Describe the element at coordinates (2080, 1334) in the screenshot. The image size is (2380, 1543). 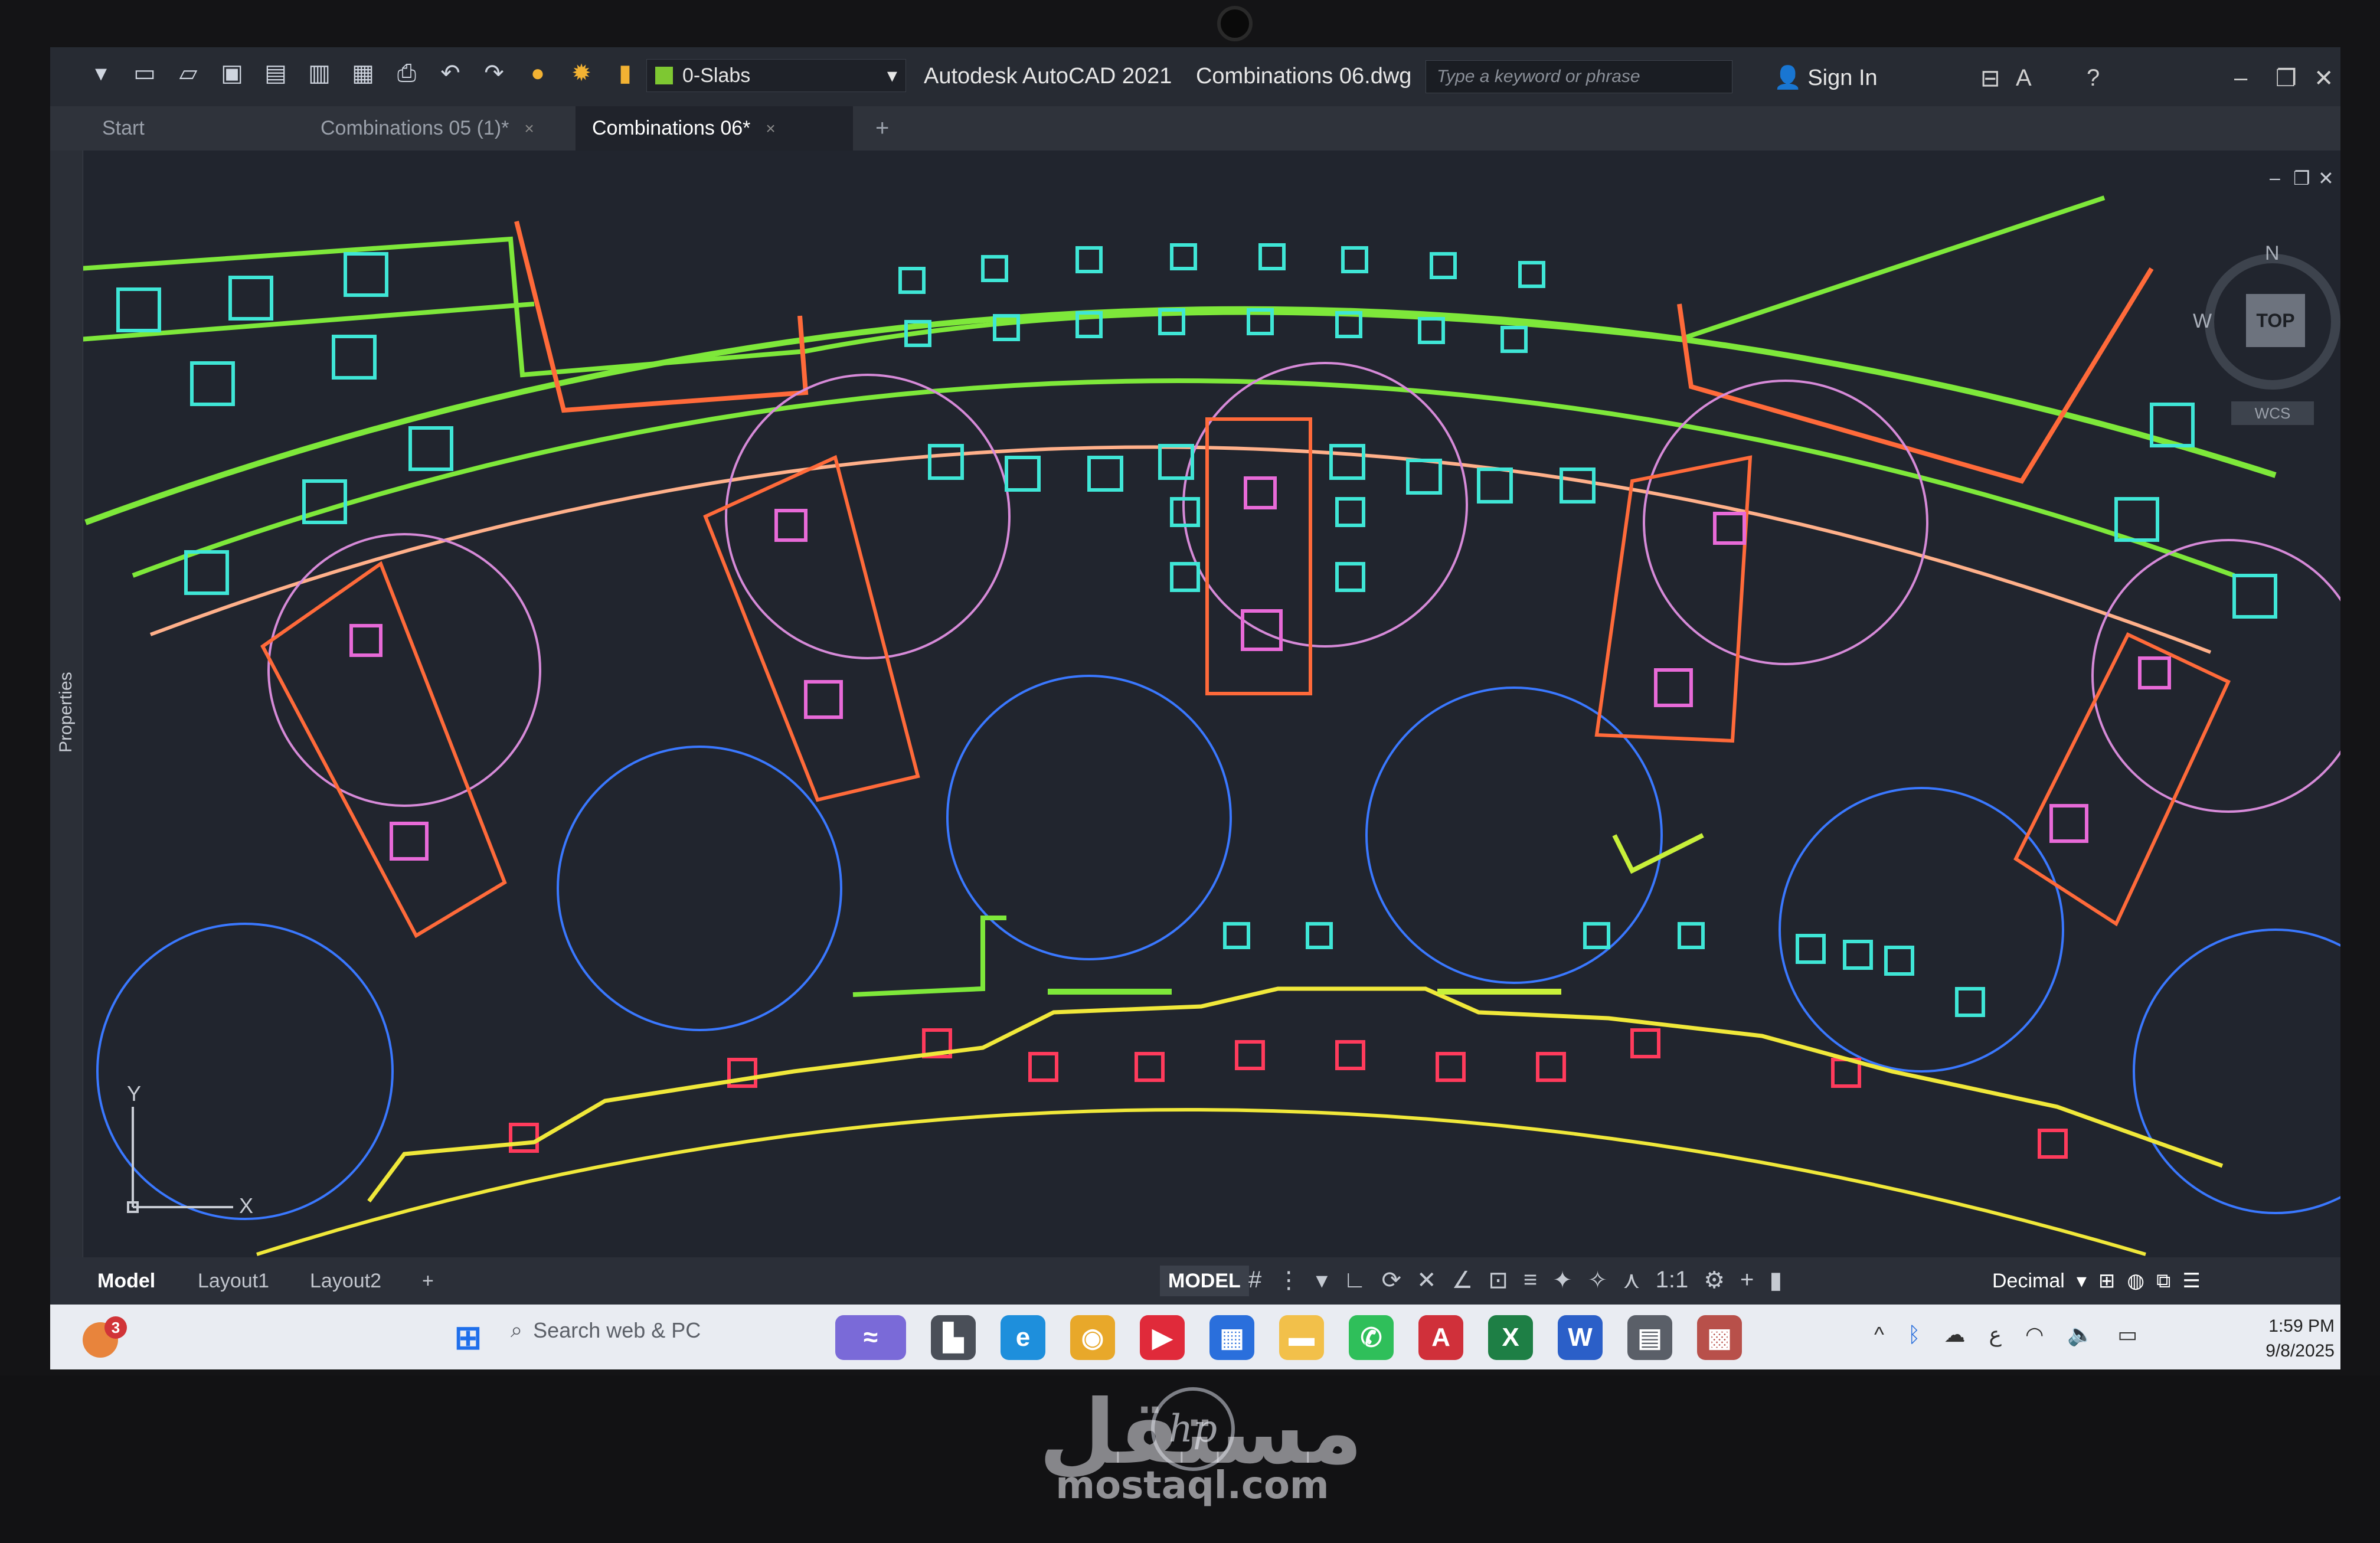
I see `volume-icon: 🔈` at that location.